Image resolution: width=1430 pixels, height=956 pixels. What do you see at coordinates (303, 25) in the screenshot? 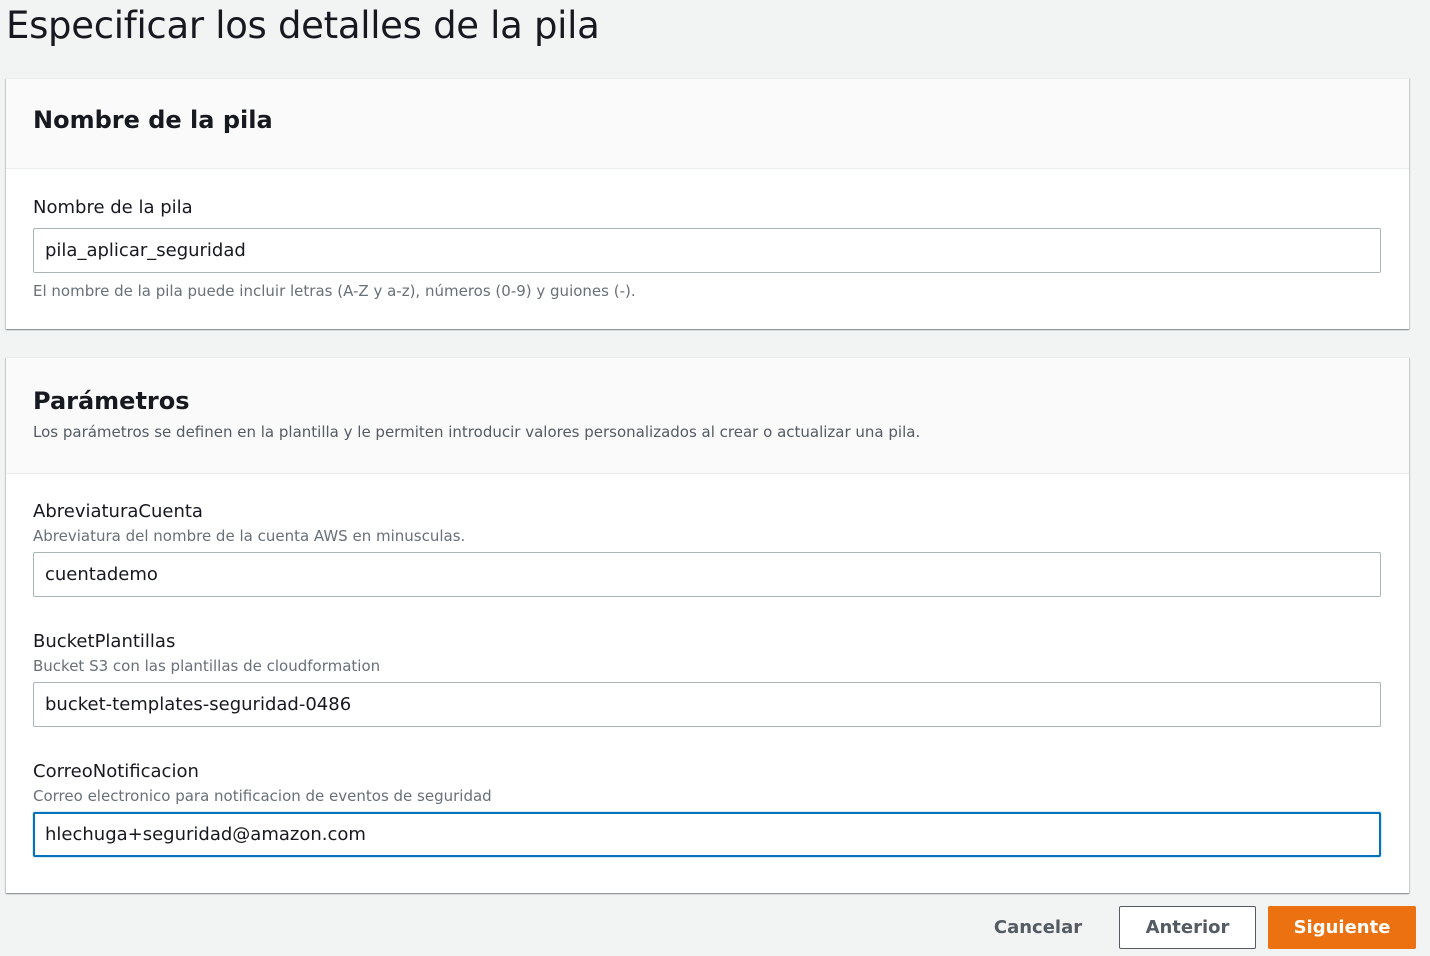
I see `page-title: Especificar los detalles de la pila` at bounding box center [303, 25].